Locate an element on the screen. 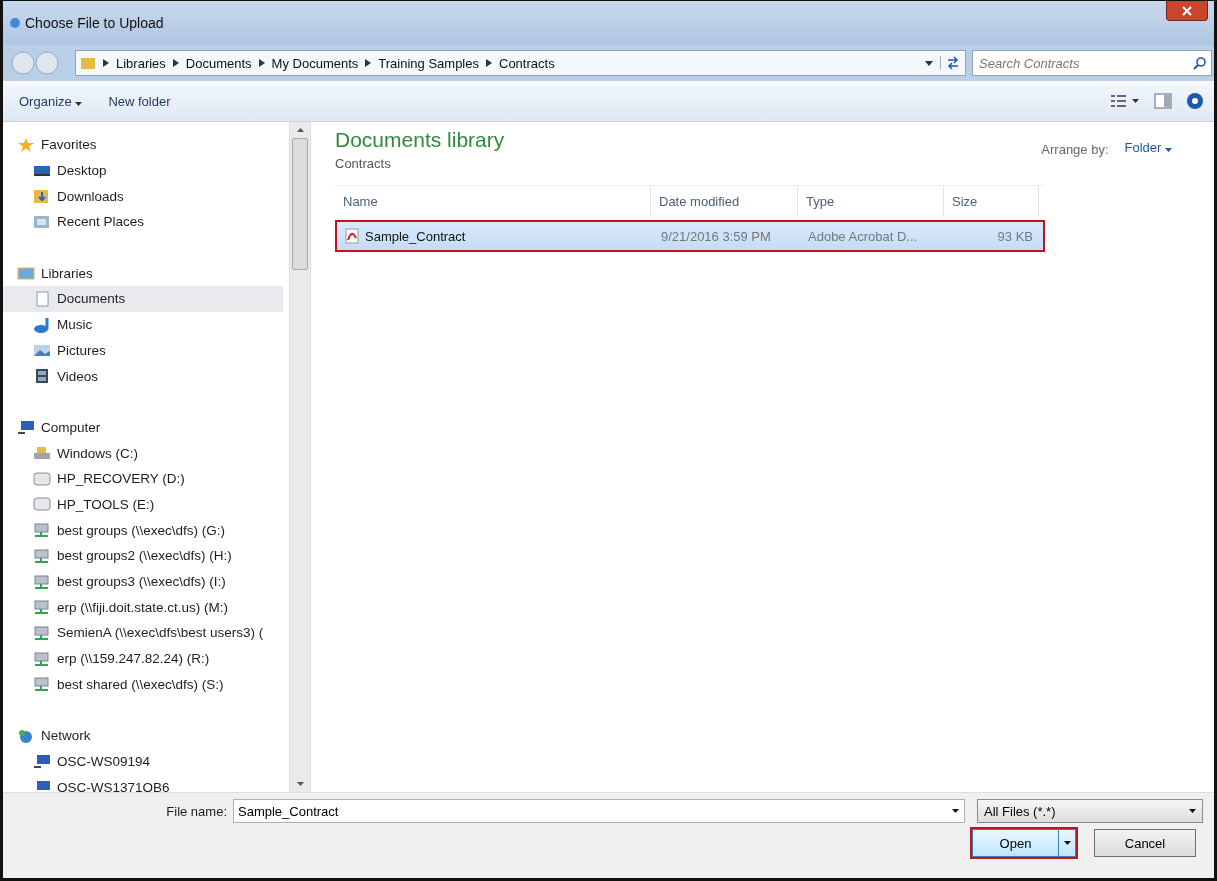 This screenshot has width=1217, height=881. size-cell-text: 93 KB is located at coordinates (1015, 236).